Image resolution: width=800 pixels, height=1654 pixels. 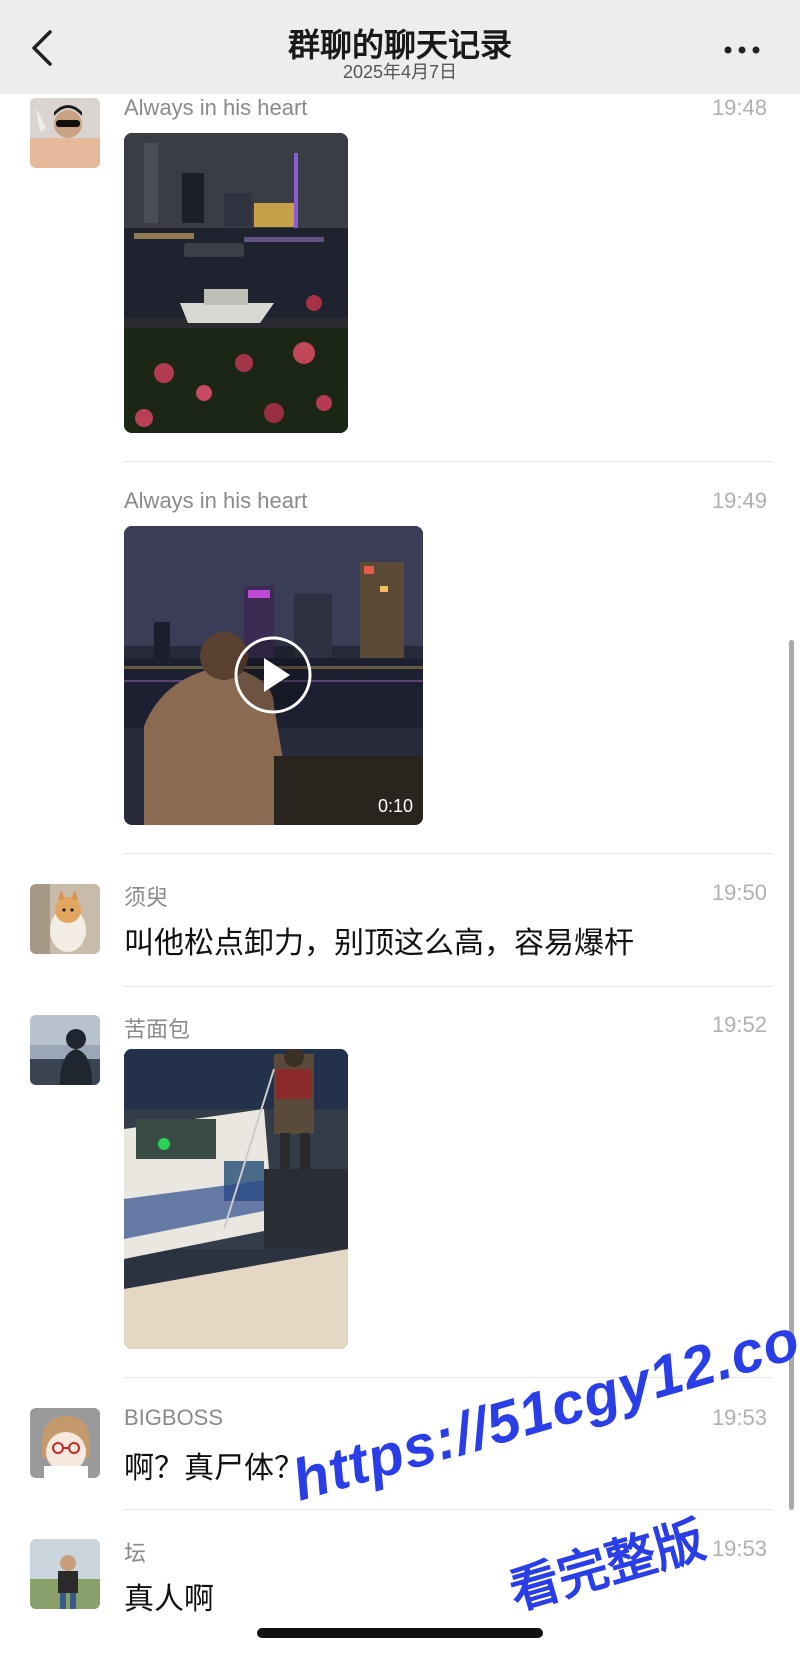 What do you see at coordinates (236, 1199) in the screenshot?
I see `photo-boat-dock` at bounding box center [236, 1199].